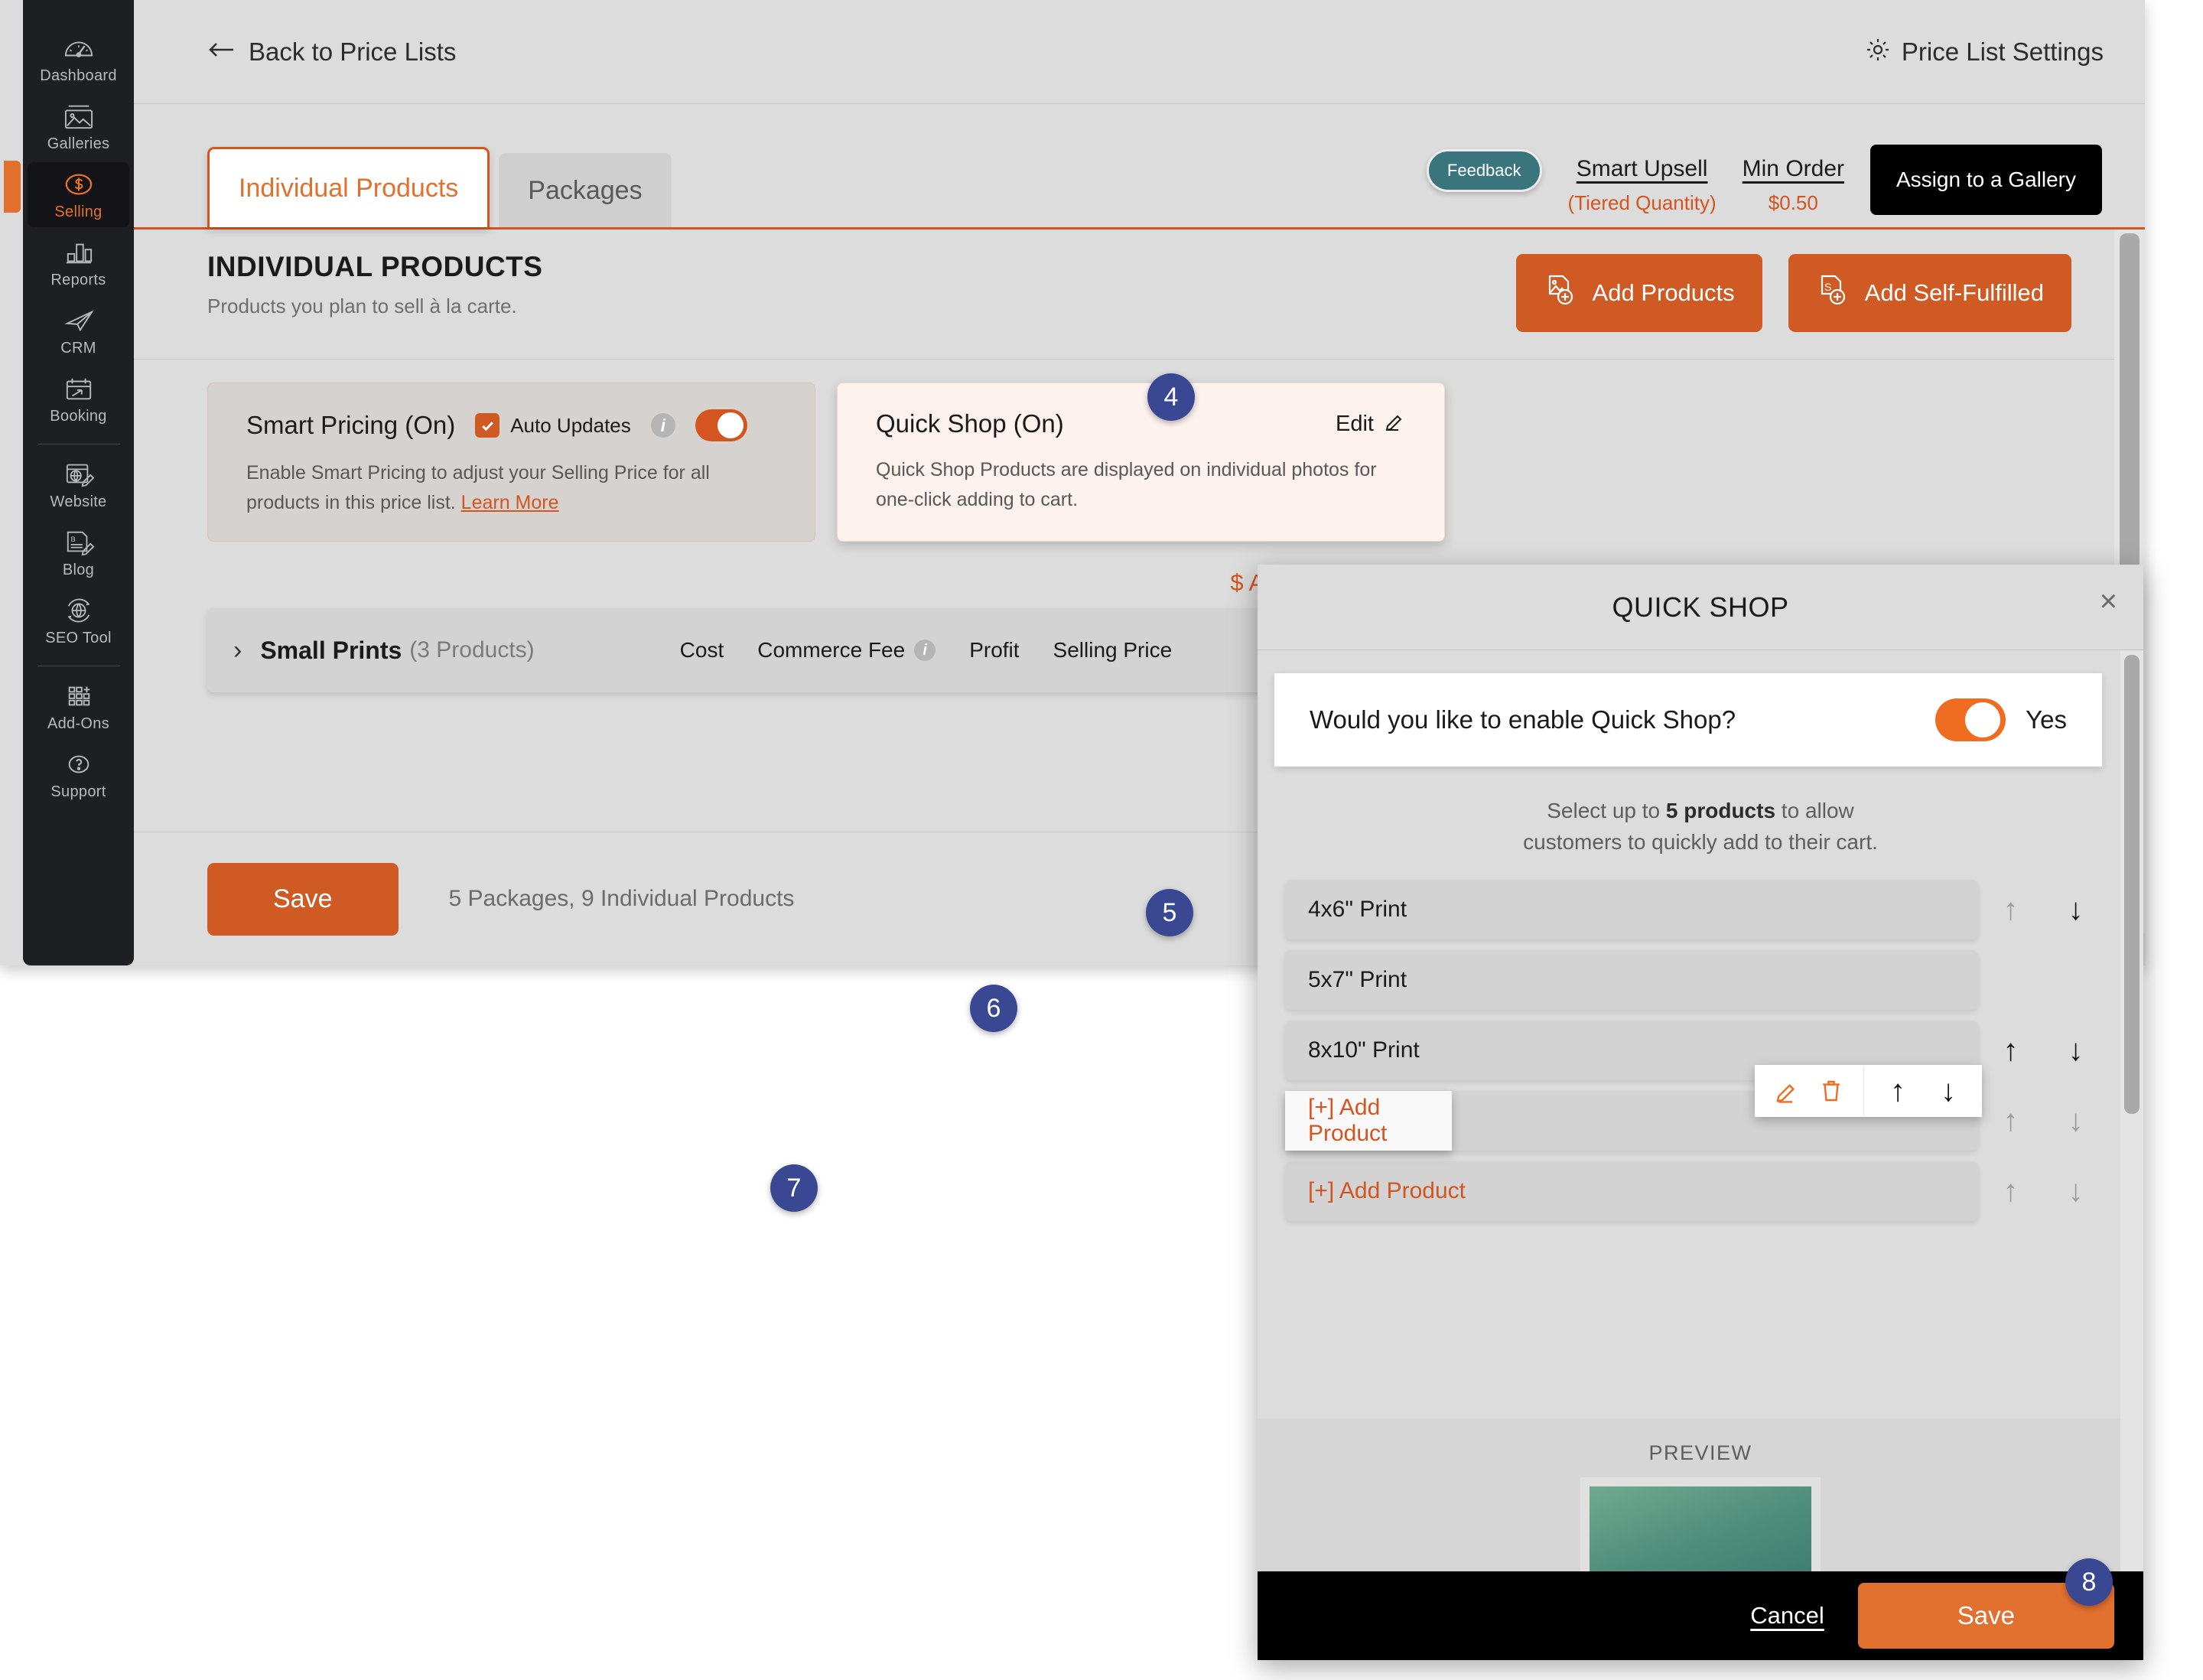 The height and width of the screenshot is (1680, 2203). Describe the element at coordinates (1929, 293) in the screenshot. I see `add-self-fulfilled-button: S Add Self-Fulfilled` at that location.